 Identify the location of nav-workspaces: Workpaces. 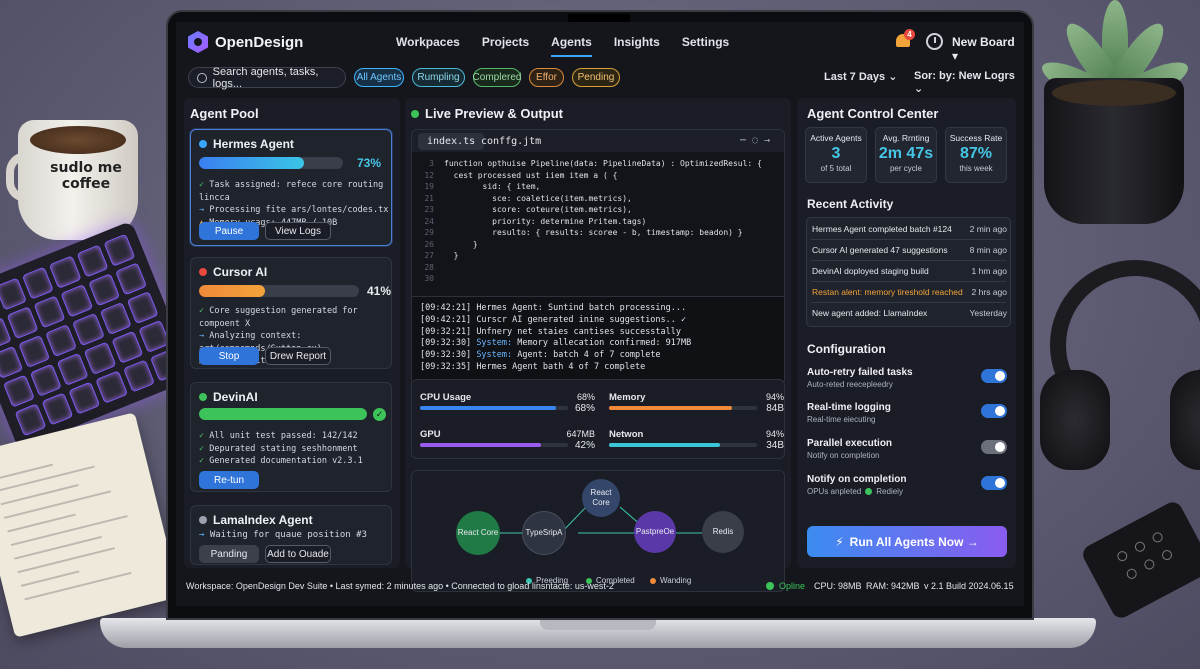
(428, 42).